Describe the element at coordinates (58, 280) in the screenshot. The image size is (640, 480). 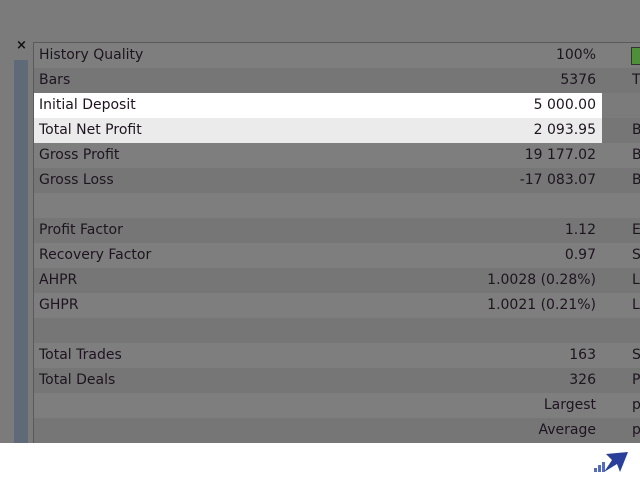
I see `row-label: AHPR` at that location.